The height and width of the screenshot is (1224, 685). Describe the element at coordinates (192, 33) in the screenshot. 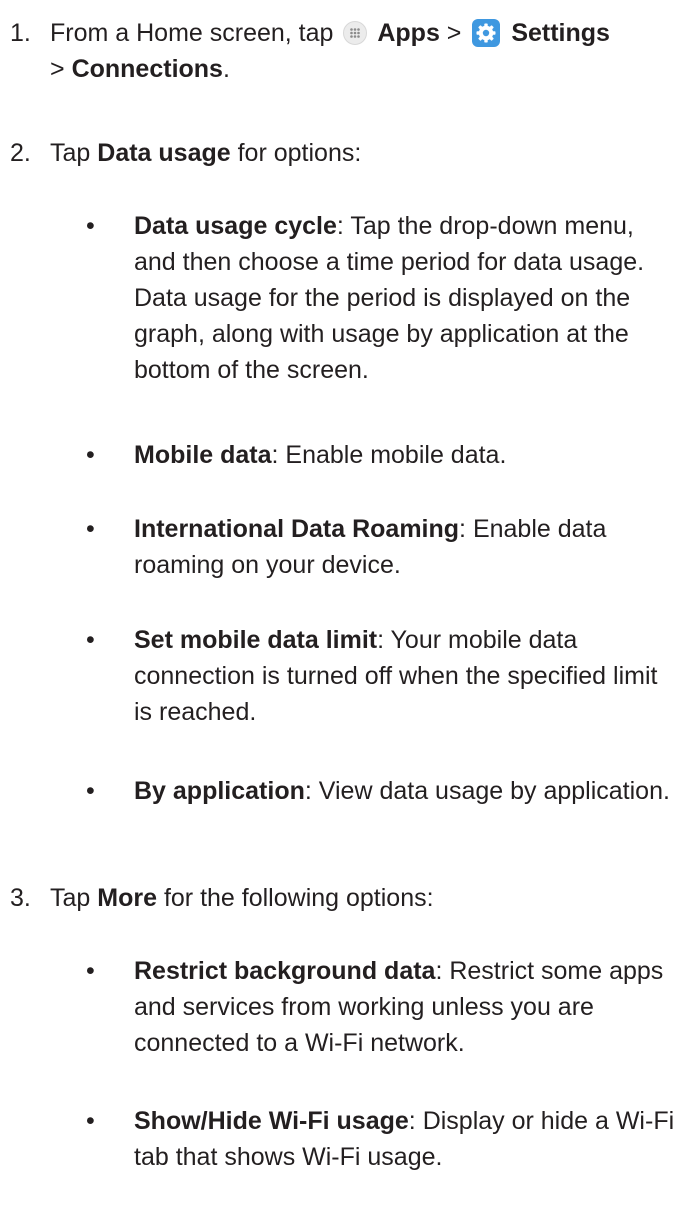

I see `step-1-intro: From a Home screen, tap` at that location.